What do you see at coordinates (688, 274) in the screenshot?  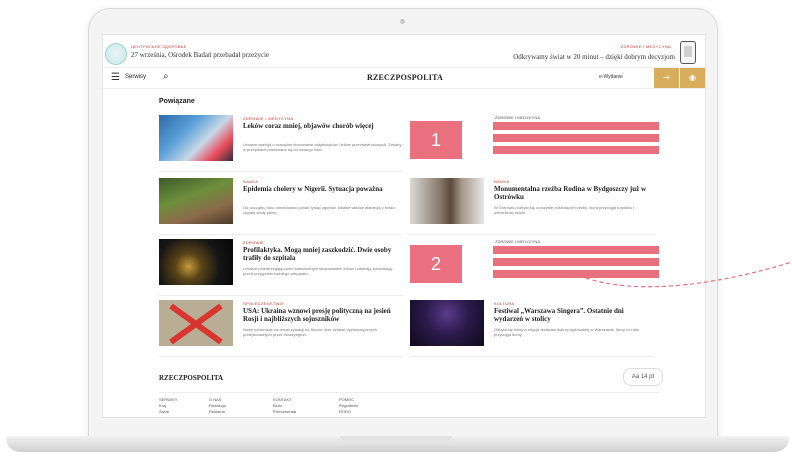 I see `dashed-annotation-line` at bounding box center [688, 274].